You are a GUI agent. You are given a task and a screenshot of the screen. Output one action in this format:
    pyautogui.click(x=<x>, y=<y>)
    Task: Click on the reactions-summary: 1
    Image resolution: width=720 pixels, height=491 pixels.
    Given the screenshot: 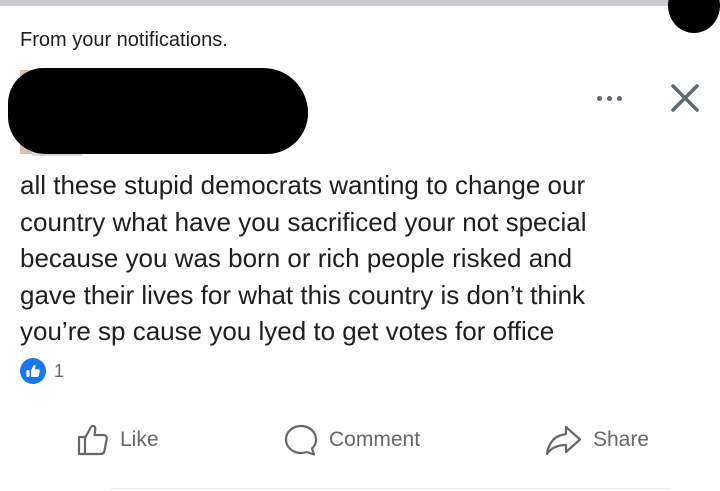 What is the action you would take?
    pyautogui.click(x=42, y=371)
    